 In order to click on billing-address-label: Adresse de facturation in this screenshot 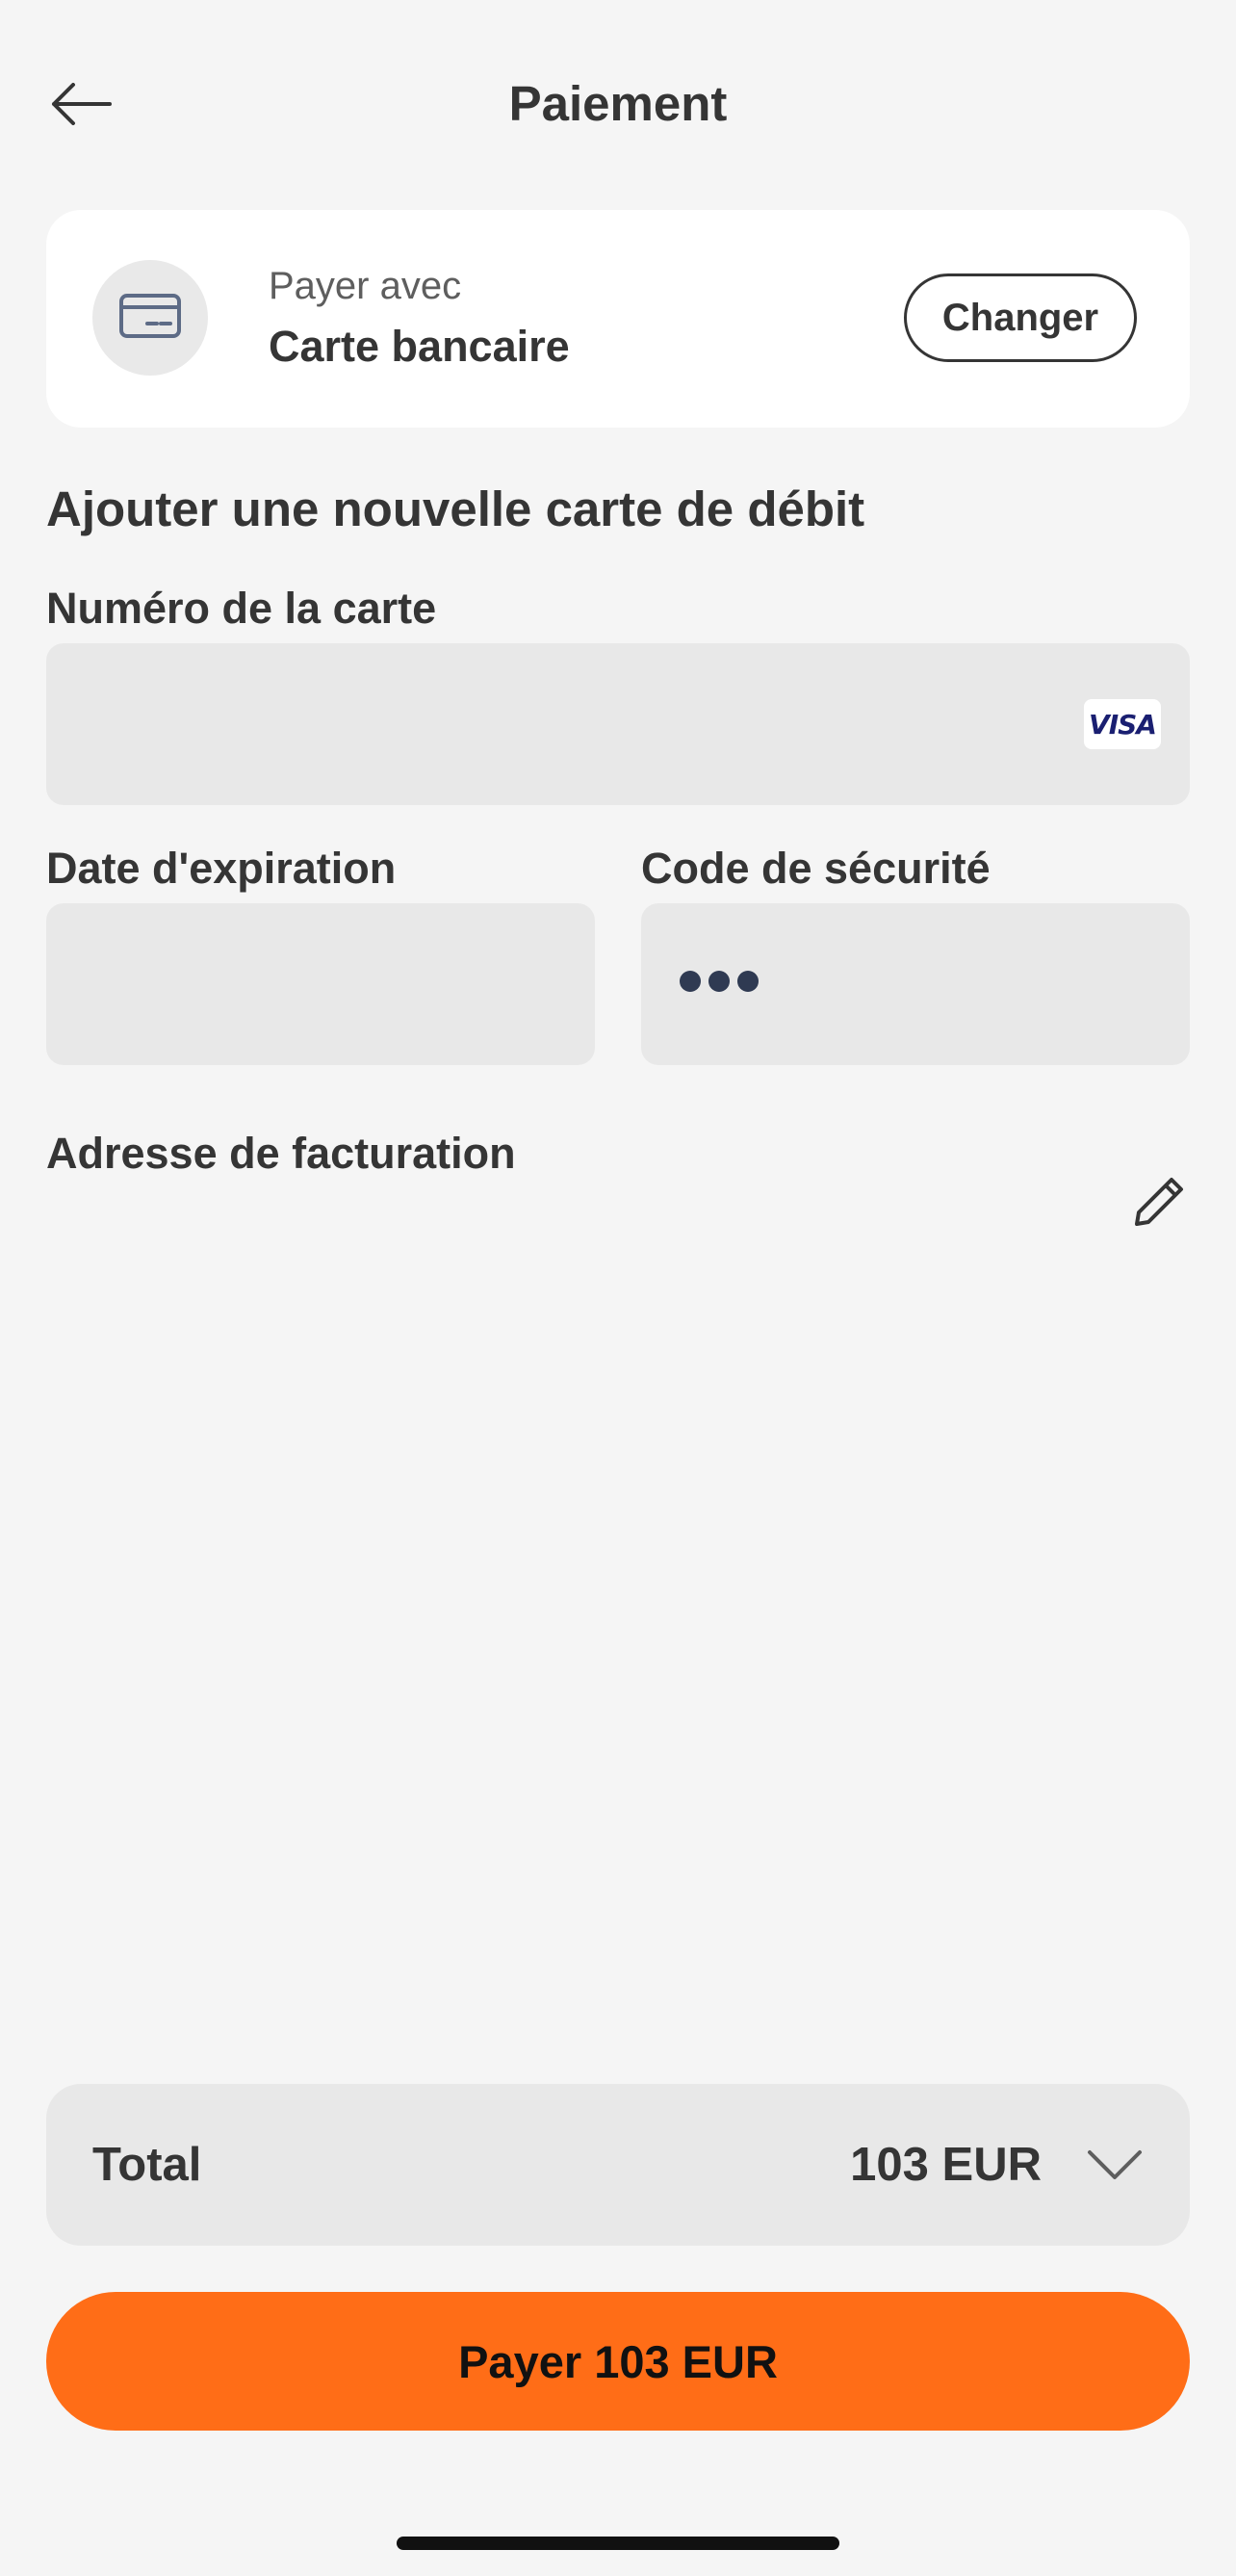, I will do `click(281, 1153)`.